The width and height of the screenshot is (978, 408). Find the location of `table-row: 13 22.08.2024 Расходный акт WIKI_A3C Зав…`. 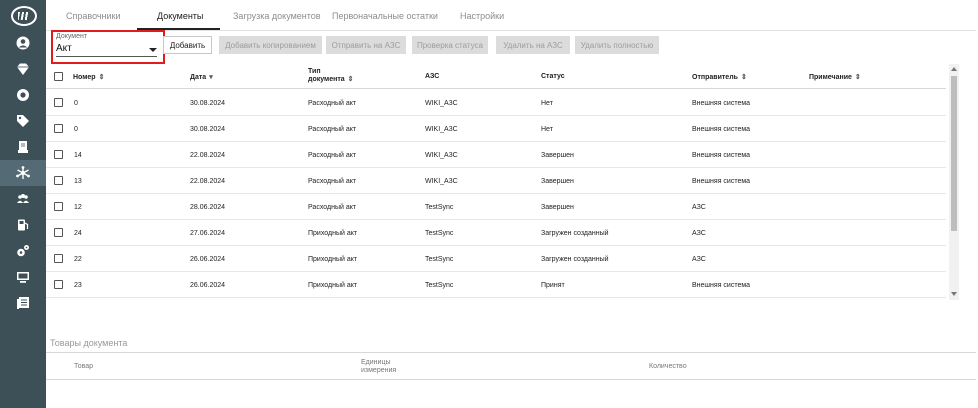

table-row: 13 22.08.2024 Расходный акт WIKI_A3C Зав… is located at coordinates (496, 181).